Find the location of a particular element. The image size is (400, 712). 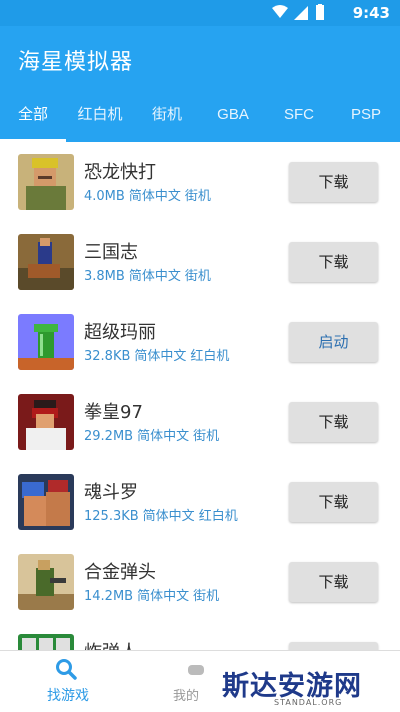

search-icon is located at coordinates (66, 669).